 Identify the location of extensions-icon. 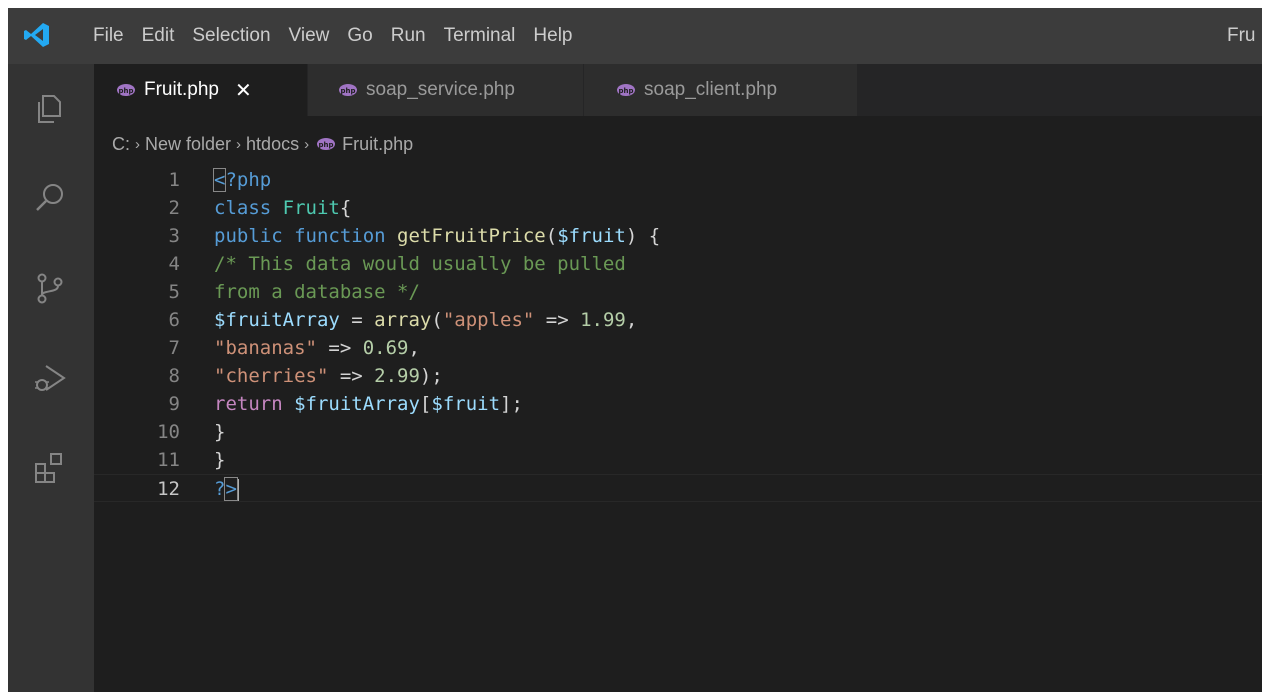
(50, 468).